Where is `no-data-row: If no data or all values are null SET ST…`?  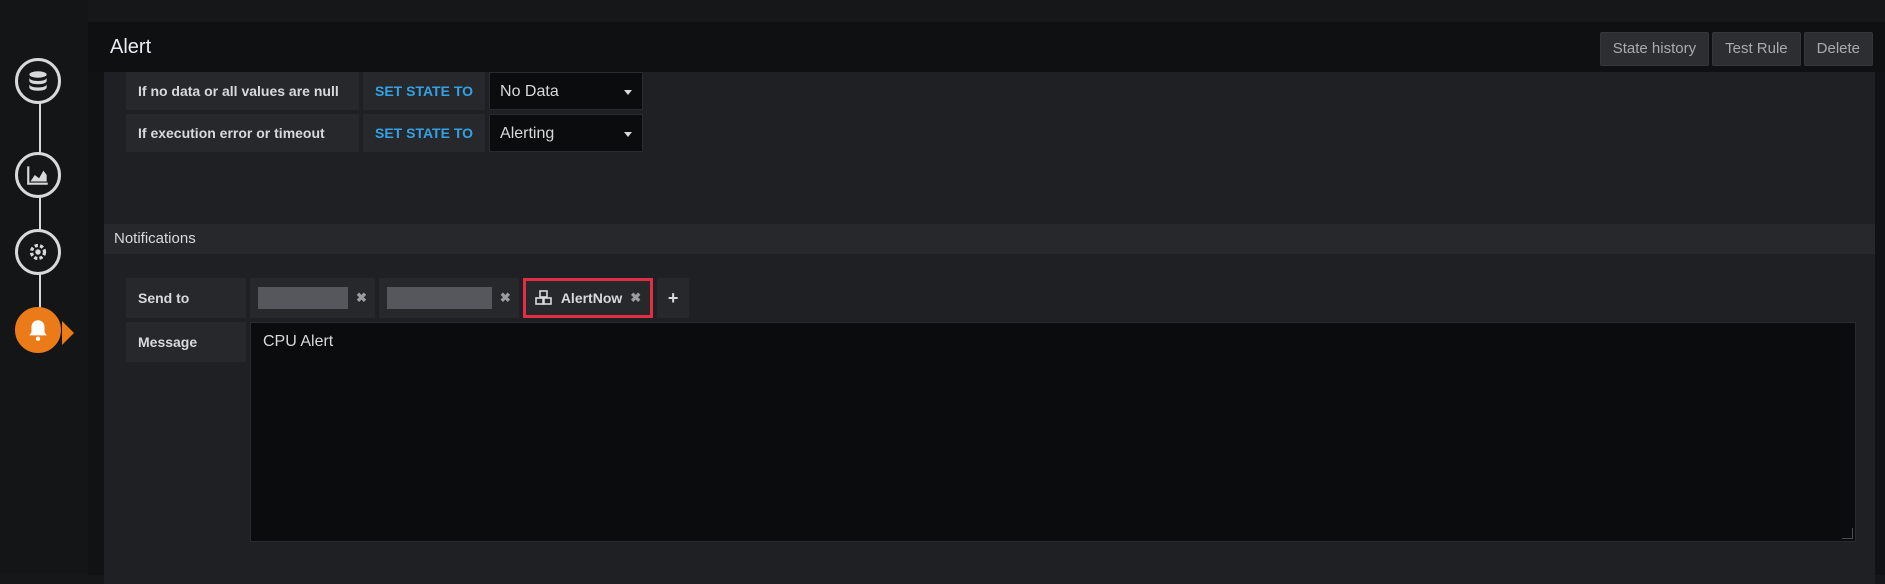
no-data-row: If no data or all values are null SET ST… is located at coordinates (385, 91).